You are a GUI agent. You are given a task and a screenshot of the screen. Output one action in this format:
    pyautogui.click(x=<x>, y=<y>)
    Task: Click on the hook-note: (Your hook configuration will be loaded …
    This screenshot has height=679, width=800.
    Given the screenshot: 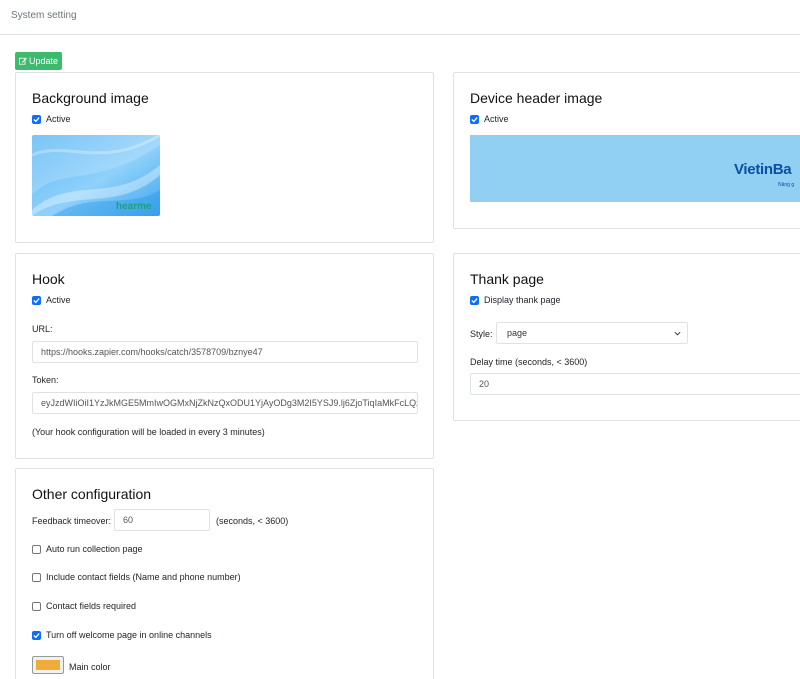 What is the action you would take?
    pyautogui.click(x=148, y=432)
    